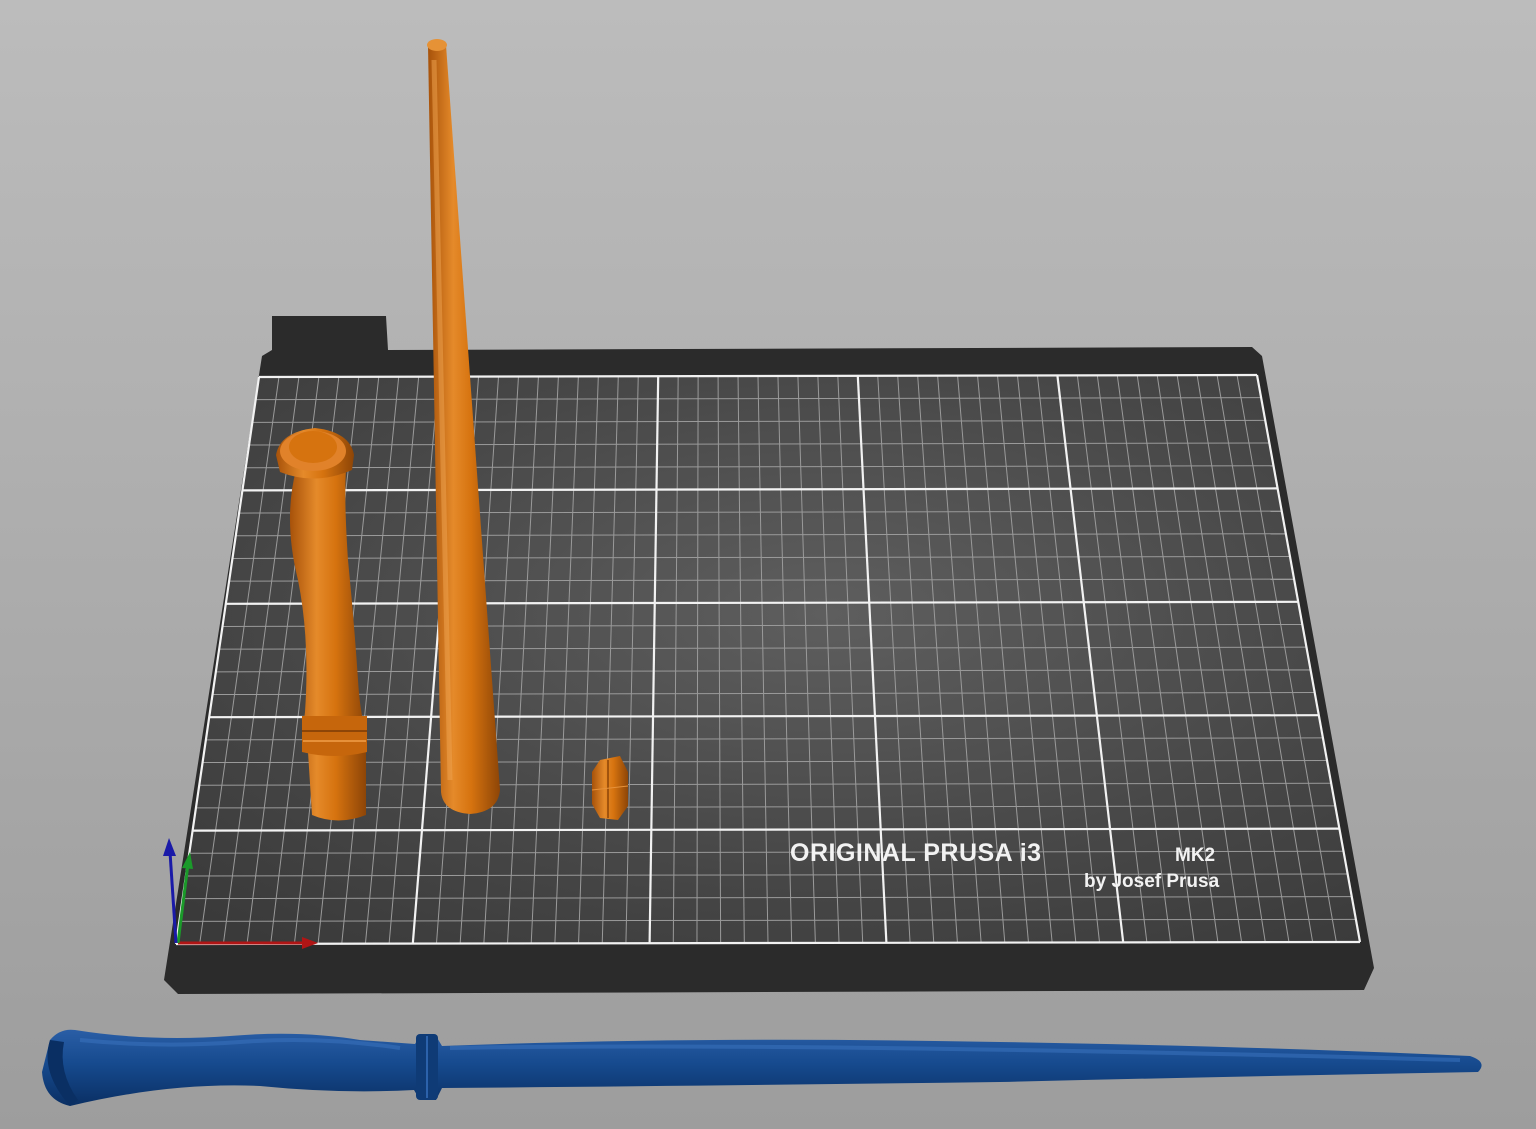  What do you see at coordinates (334, 736) in the screenshot?
I see `wand-handle-collar` at bounding box center [334, 736].